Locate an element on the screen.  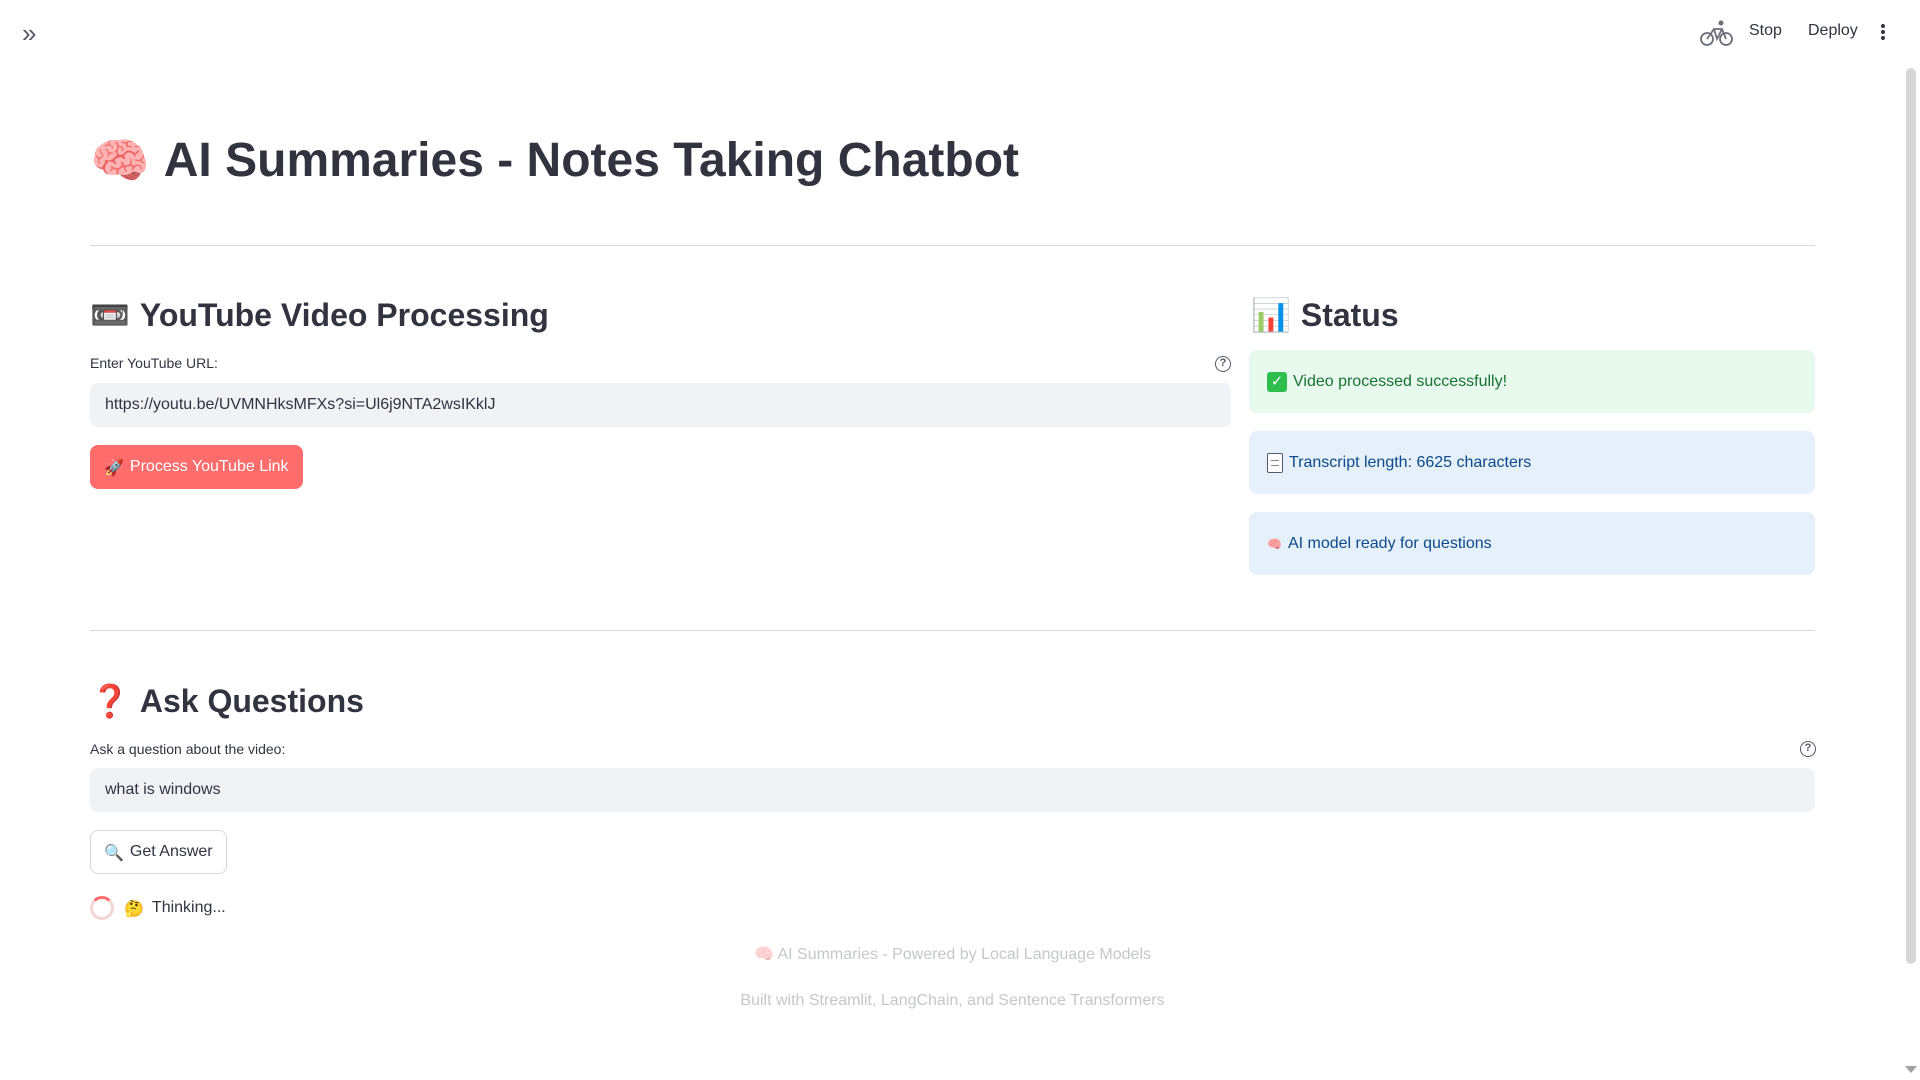
get-answer-button: 🔍 Get Answer is located at coordinates (158, 852).